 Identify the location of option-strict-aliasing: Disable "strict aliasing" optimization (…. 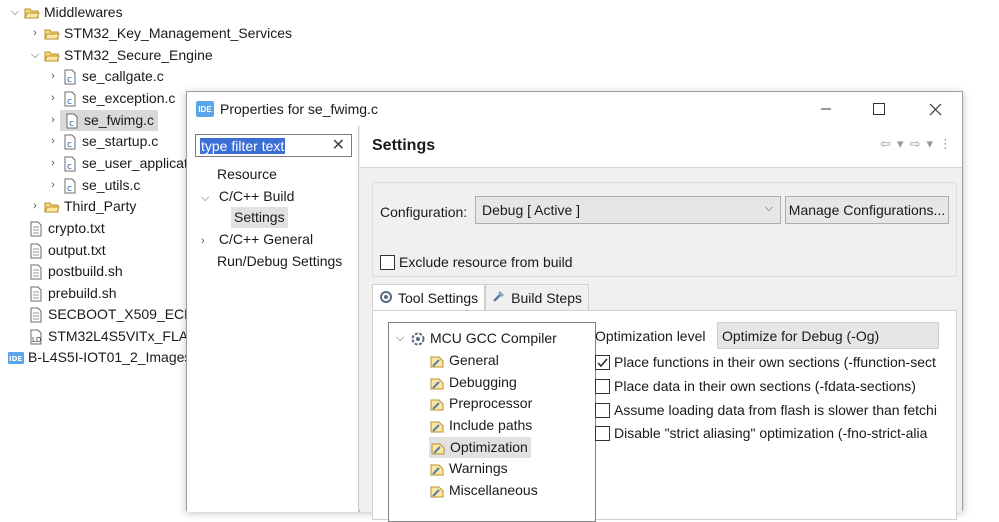
(767, 433).